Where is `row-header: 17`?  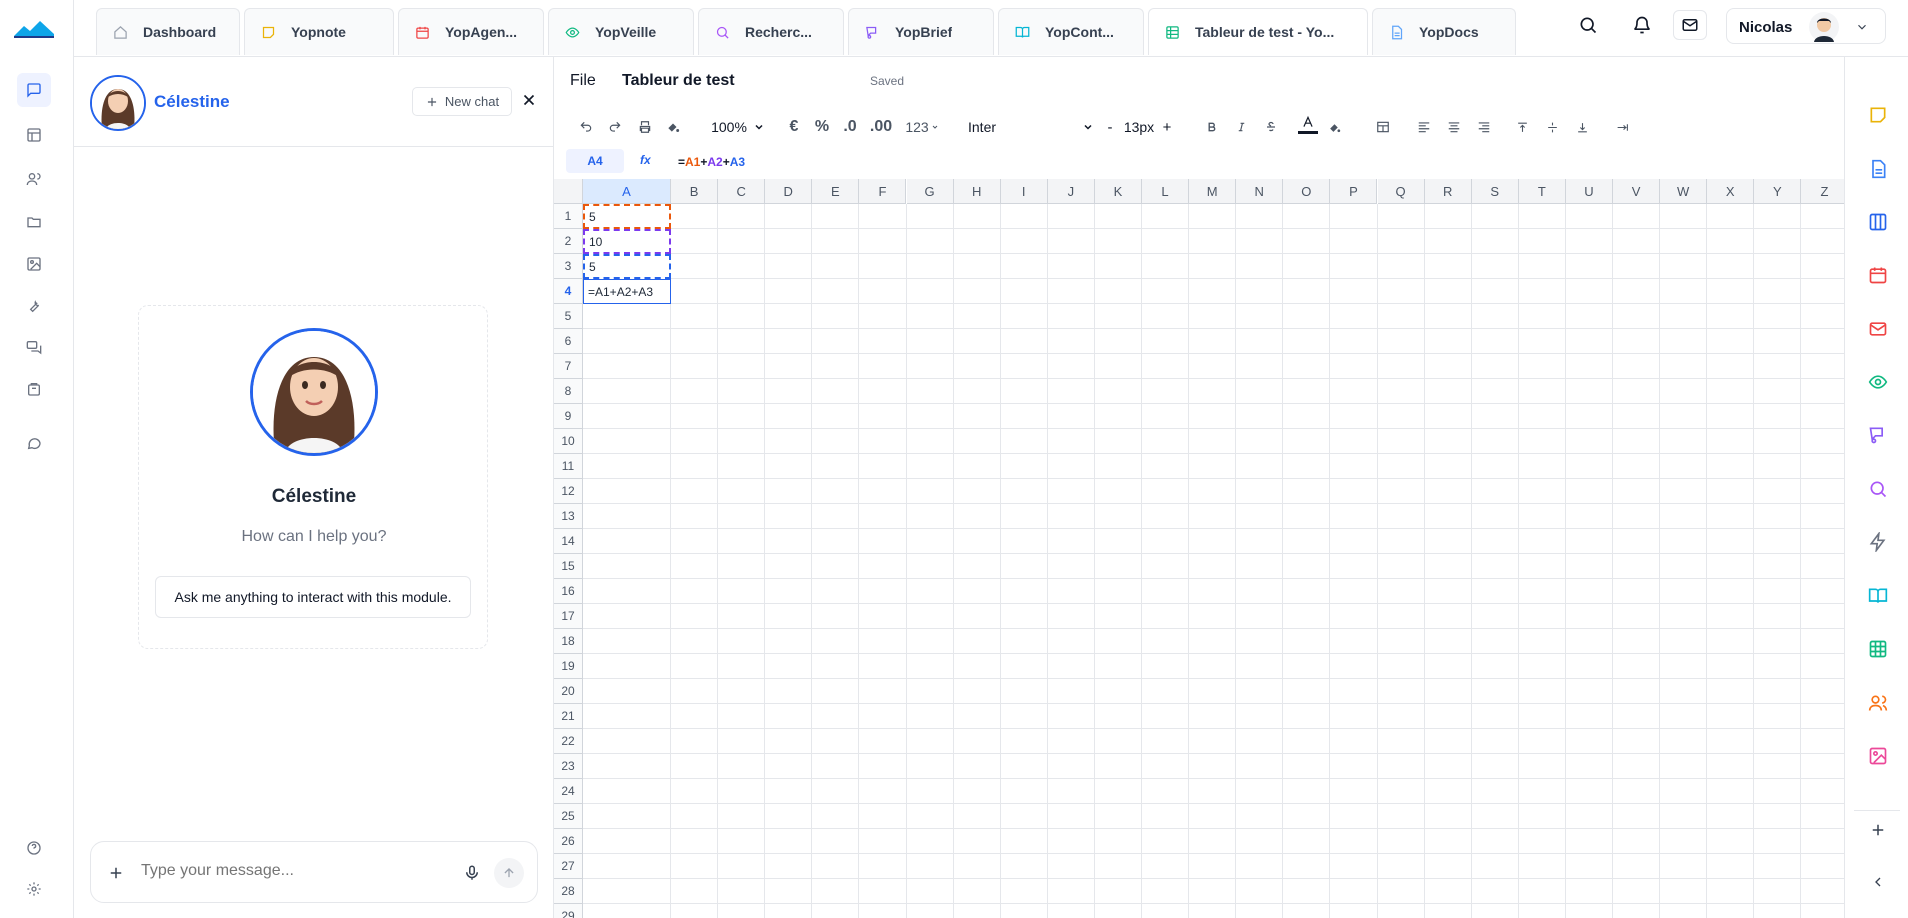 row-header: 17 is located at coordinates (568, 616).